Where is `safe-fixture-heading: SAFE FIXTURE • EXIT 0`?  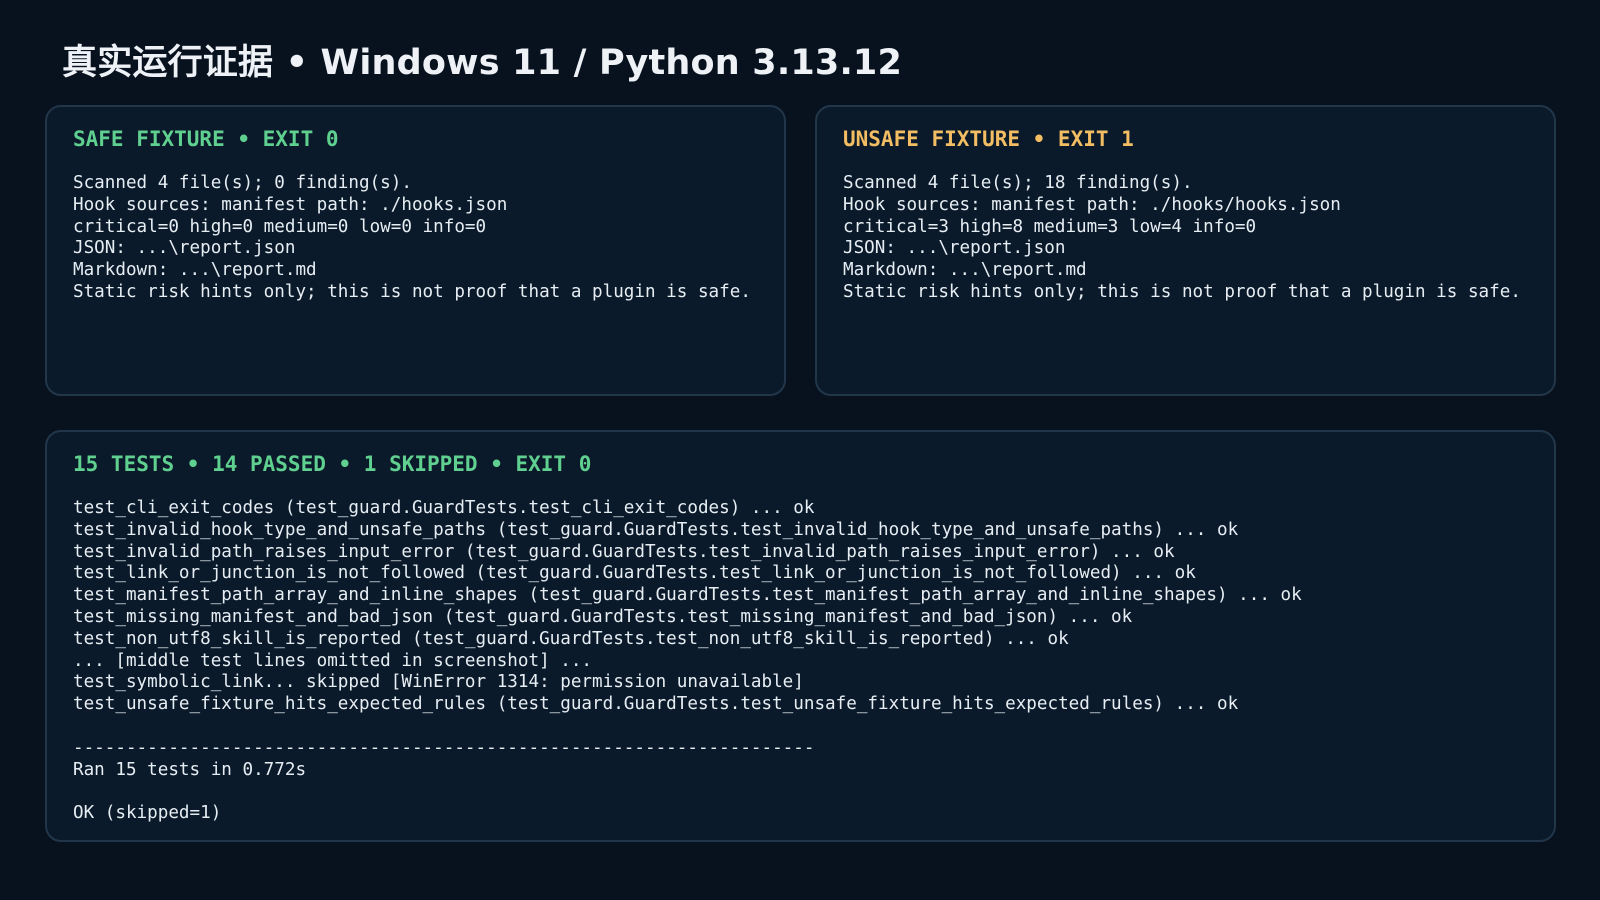
safe-fixture-heading: SAFE FIXTURE • EXIT 0 is located at coordinates (206, 139).